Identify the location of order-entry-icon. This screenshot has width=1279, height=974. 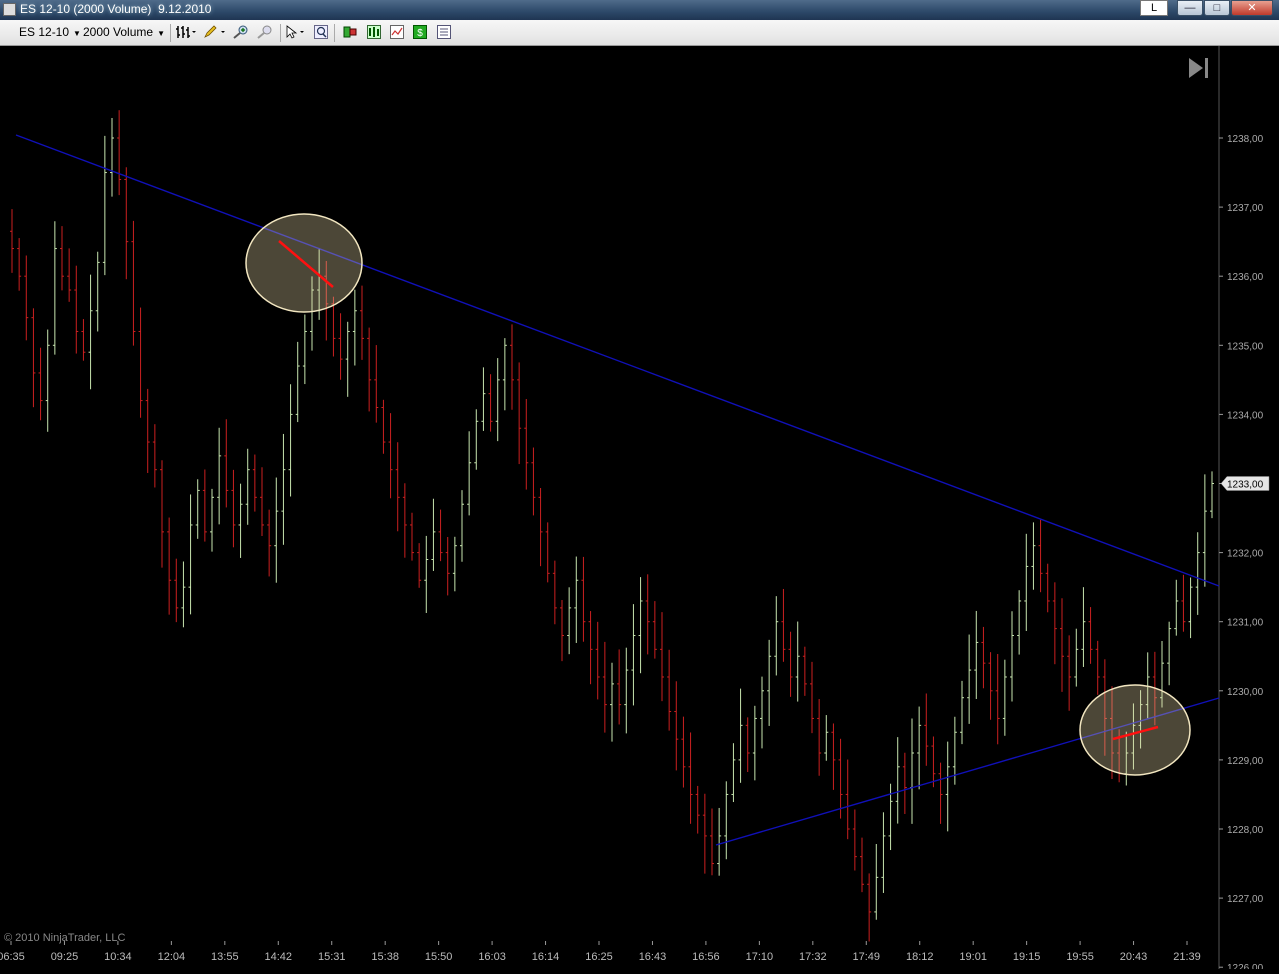
(350, 32).